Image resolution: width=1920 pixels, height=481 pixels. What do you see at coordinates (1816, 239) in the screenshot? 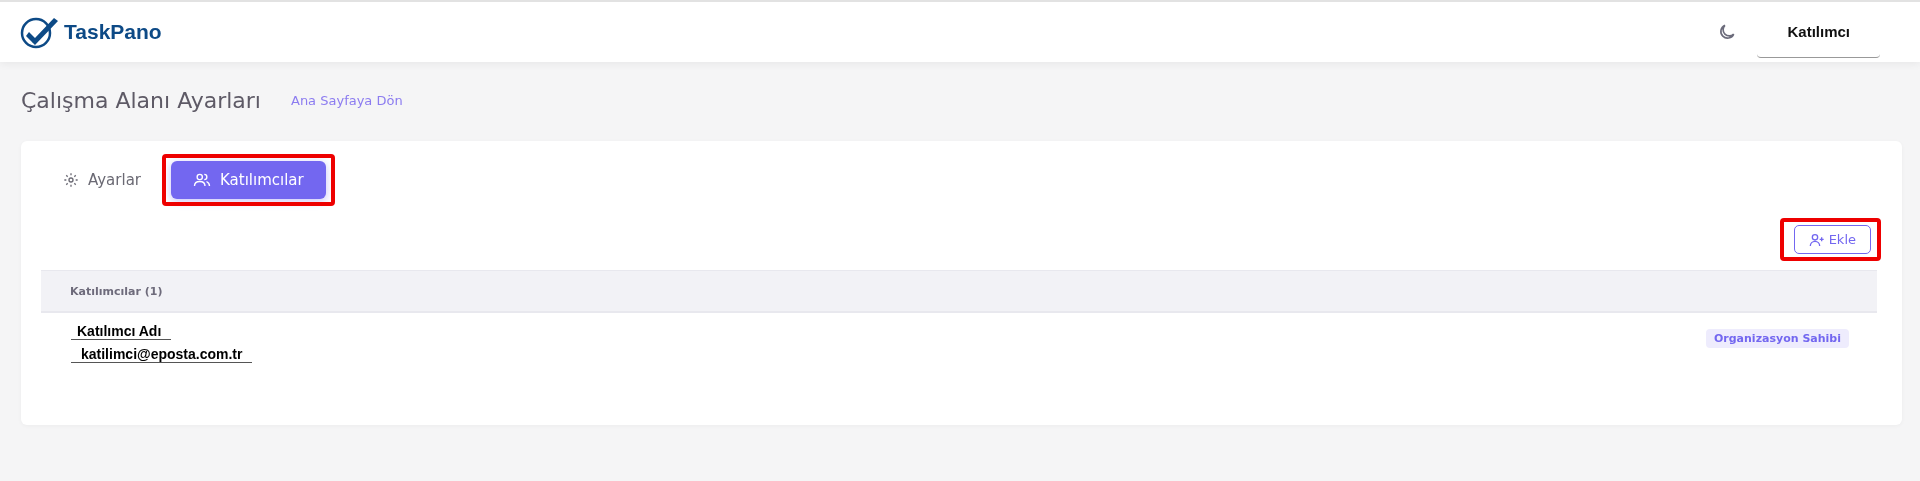
I see `add-user-icon` at bounding box center [1816, 239].